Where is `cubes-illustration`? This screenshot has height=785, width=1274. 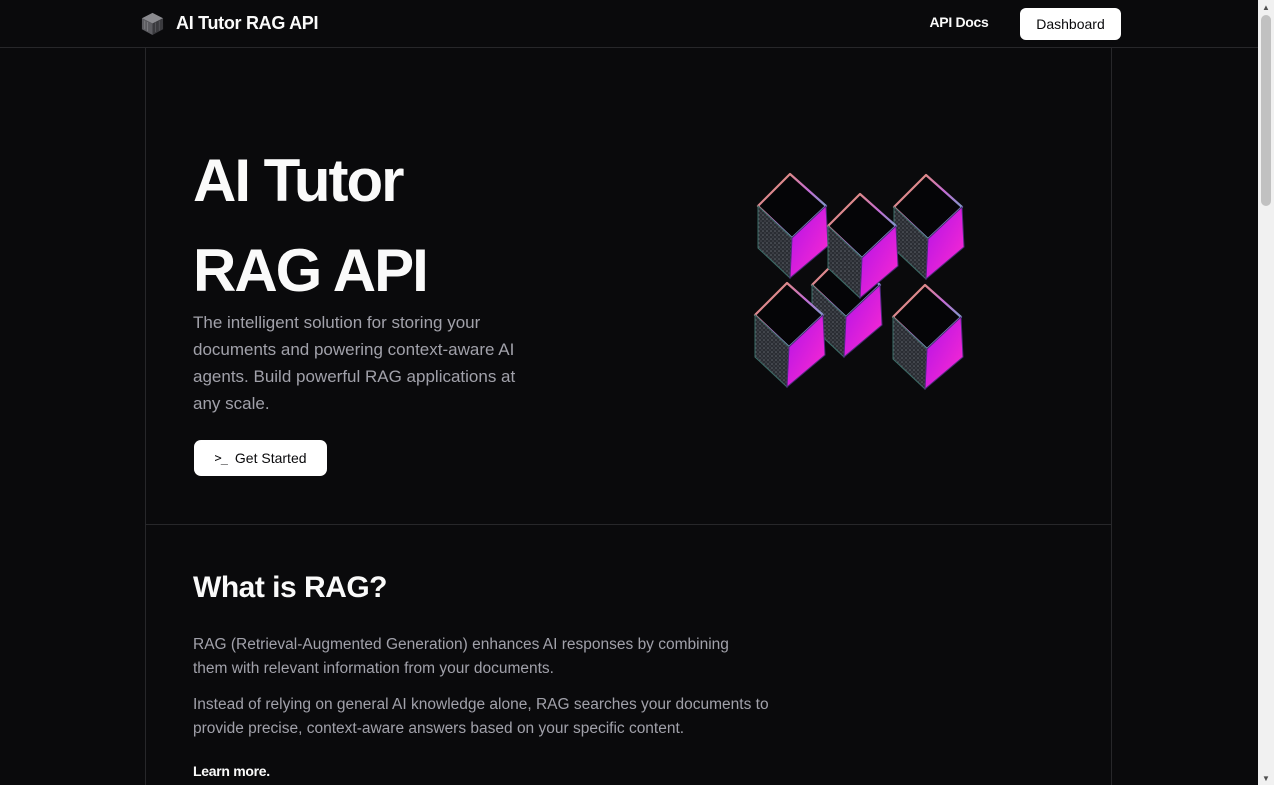 cubes-illustration is located at coordinates (859, 281).